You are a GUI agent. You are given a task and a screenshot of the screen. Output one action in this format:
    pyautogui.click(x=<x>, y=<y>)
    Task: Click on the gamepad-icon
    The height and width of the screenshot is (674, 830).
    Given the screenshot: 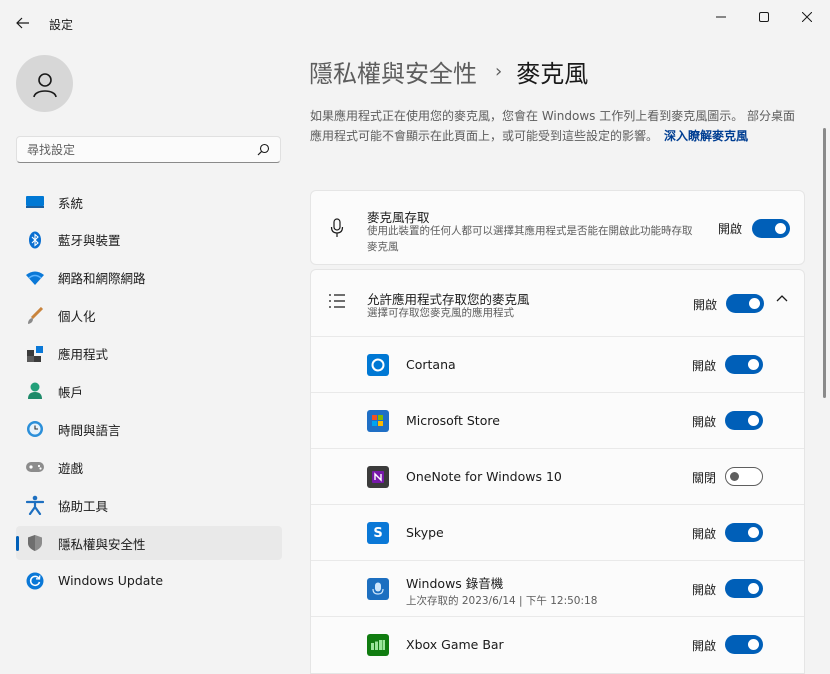 What is the action you would take?
    pyautogui.click(x=35, y=467)
    